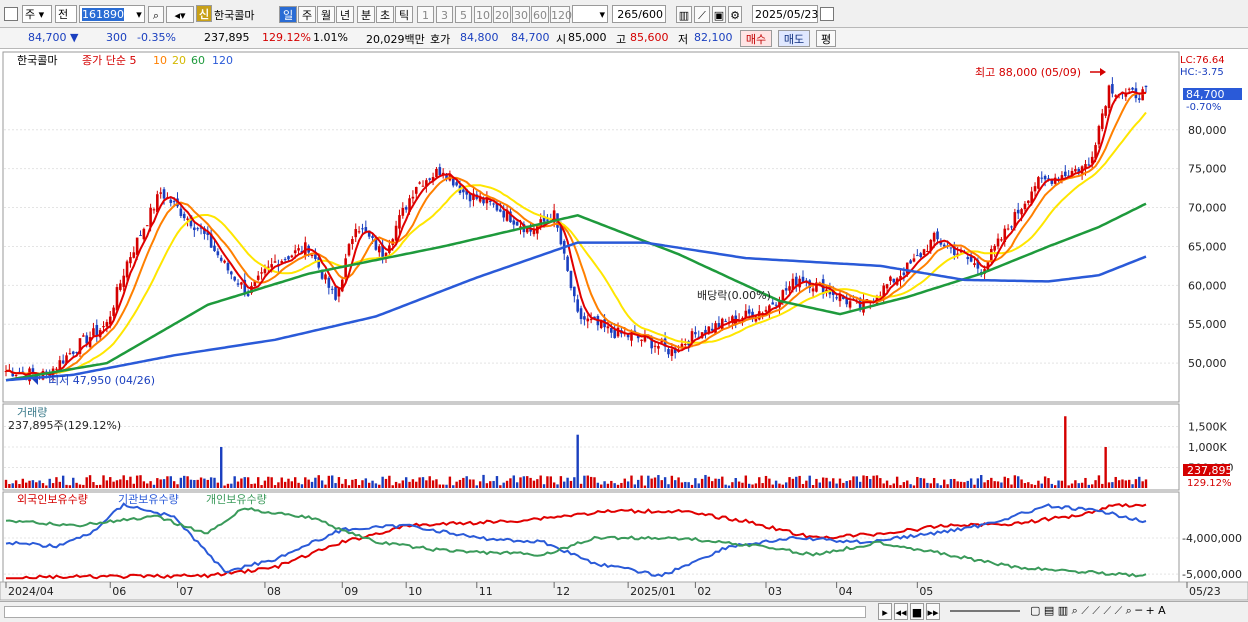 This screenshot has height=622, width=1248. What do you see at coordinates (540, 14) in the screenshot?
I see `interval-60: 60` at bounding box center [540, 14].